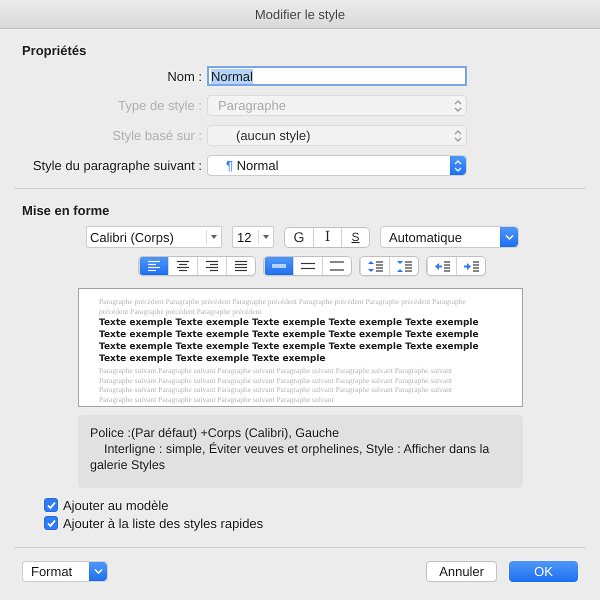 The height and width of the screenshot is (600, 600). Describe the element at coordinates (289, 341) in the screenshot. I see `sample-text: Texte exemple Texte exemple Texte exemple Texte exemple Texte exemple Texte exemple Texte exemple Texte exemple Texte exemple Texte exemple Texte exemple Texte exemple Texte exemple Texte exemple Texte exemple Texte exemple Texte exemple Texte exemple` at that location.